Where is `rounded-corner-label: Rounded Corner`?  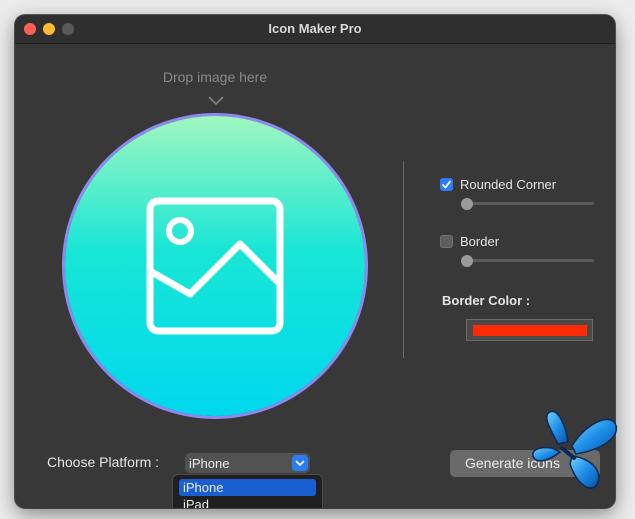
rounded-corner-label: Rounded Corner is located at coordinates (508, 184).